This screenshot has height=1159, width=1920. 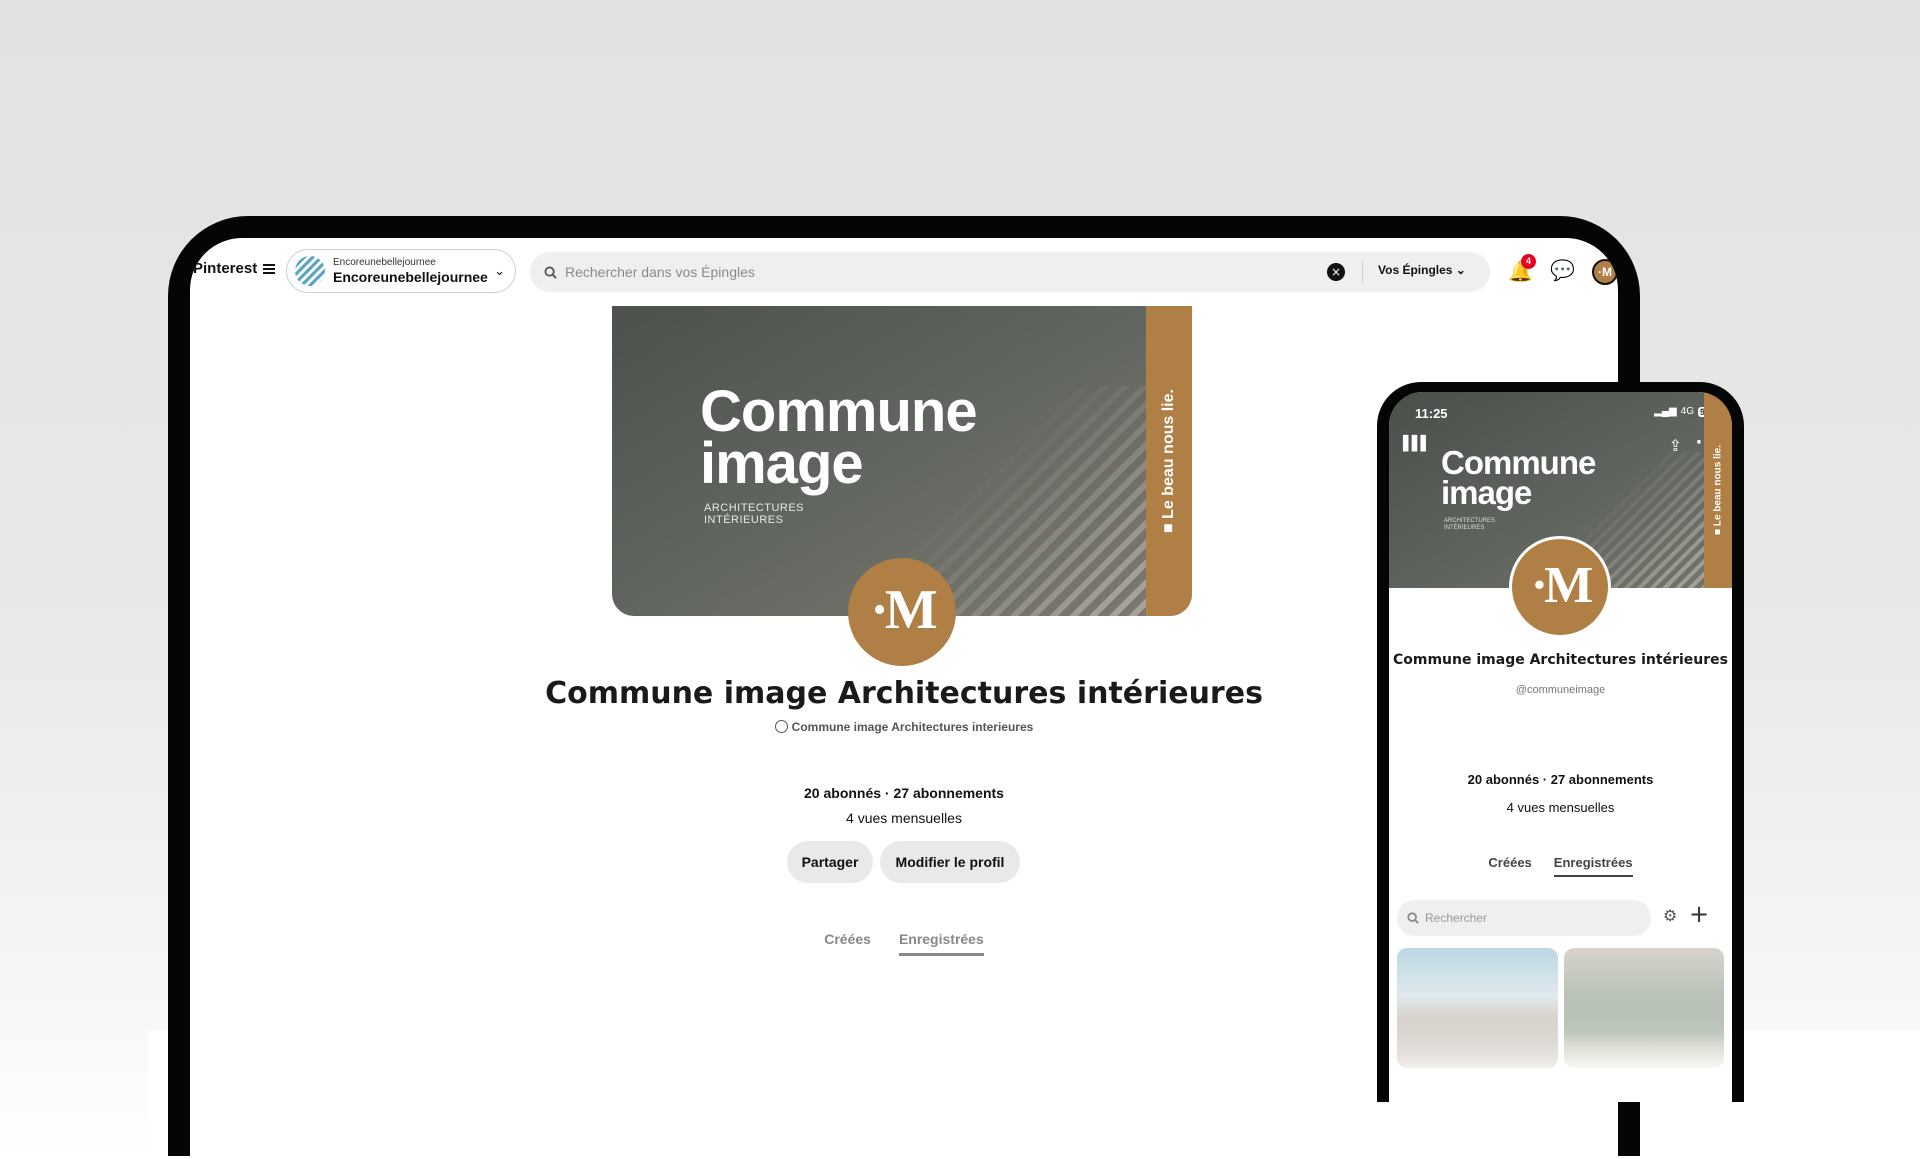 I want to click on mobile-tab-saved: Enregistrées, so click(x=1593, y=866).